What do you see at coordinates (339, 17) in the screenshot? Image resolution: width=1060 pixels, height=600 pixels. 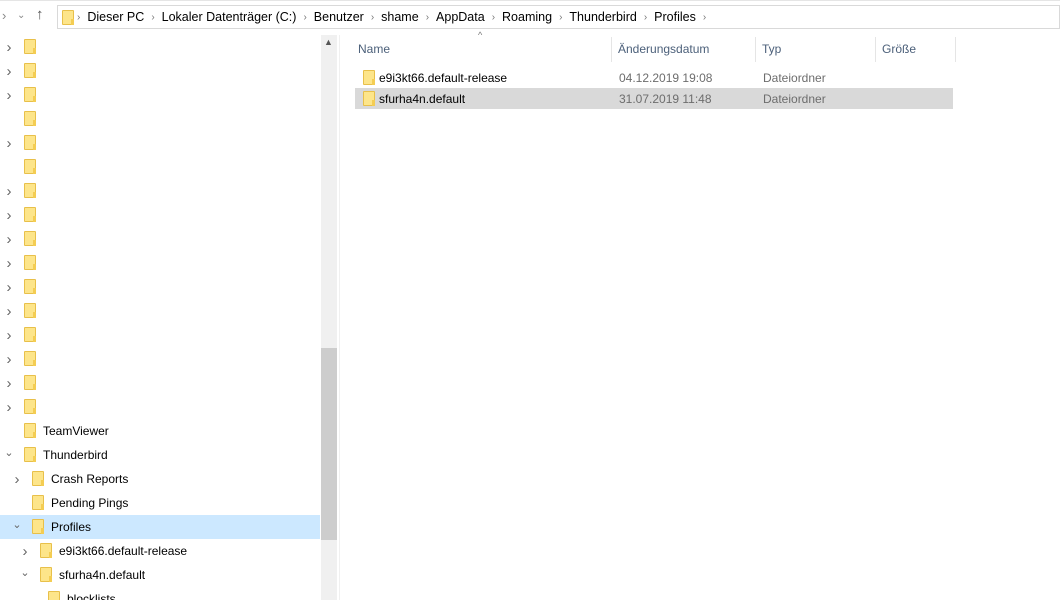 I see `breadcrumb-item: Benutzer` at bounding box center [339, 17].